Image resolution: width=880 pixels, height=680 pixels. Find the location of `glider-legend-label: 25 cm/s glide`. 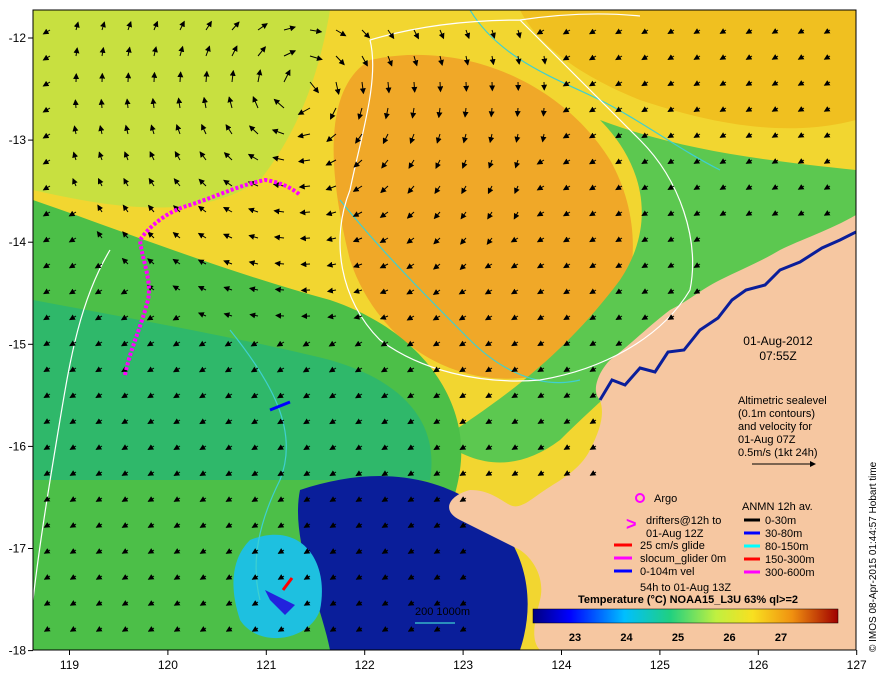

glider-legend-label: 25 cm/s glide is located at coordinates (672, 546).